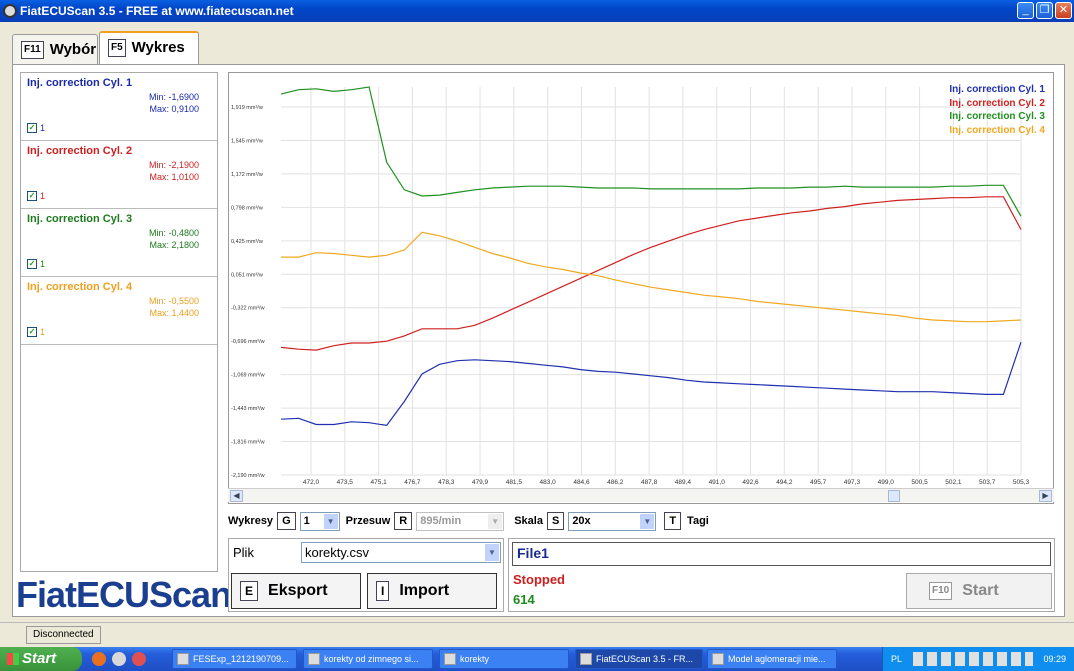  I want to click on desktop-icon, so click(119, 659).